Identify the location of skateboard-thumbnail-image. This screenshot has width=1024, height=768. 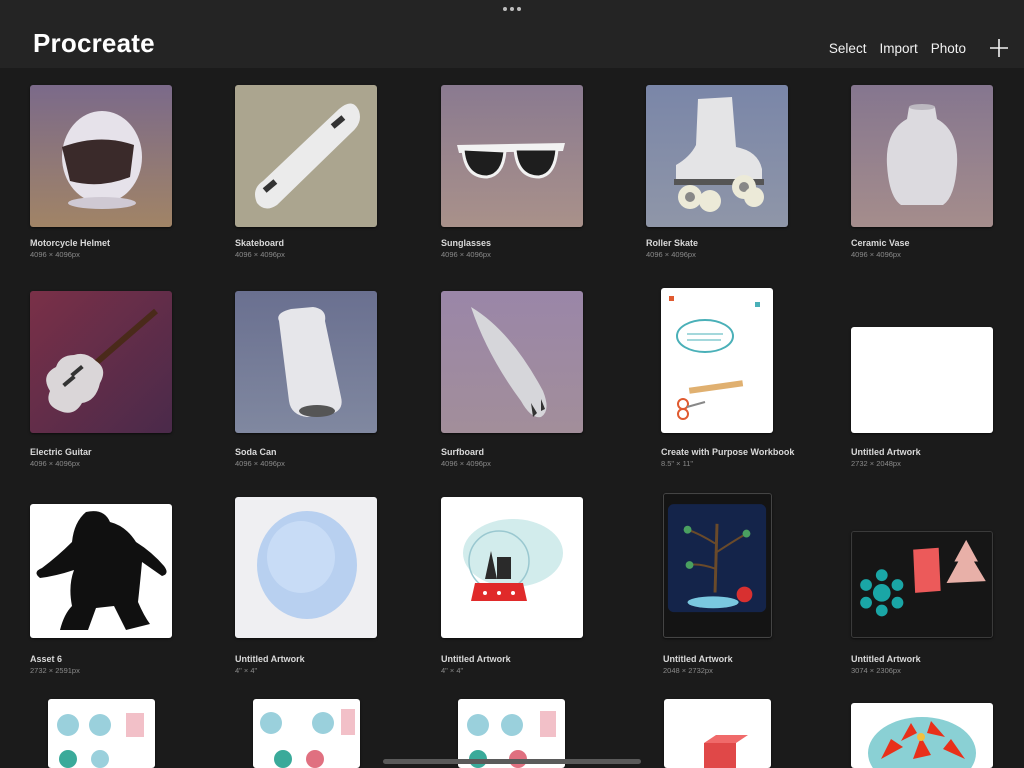
(306, 156).